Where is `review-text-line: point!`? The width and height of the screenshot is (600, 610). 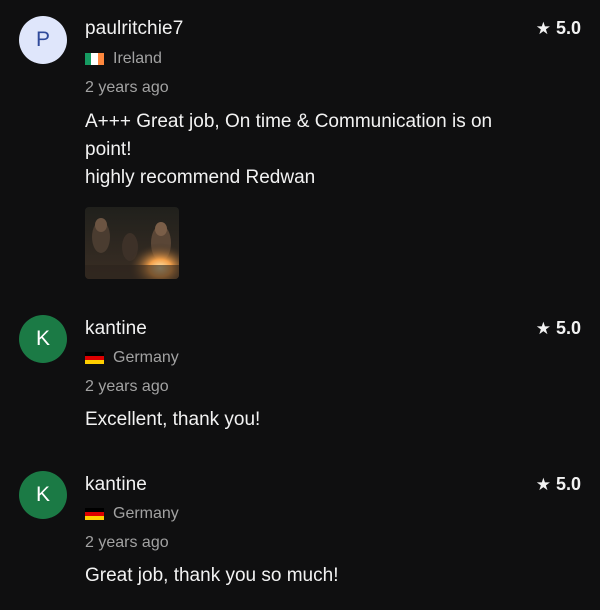
review-text-line: point! is located at coordinates (108, 149).